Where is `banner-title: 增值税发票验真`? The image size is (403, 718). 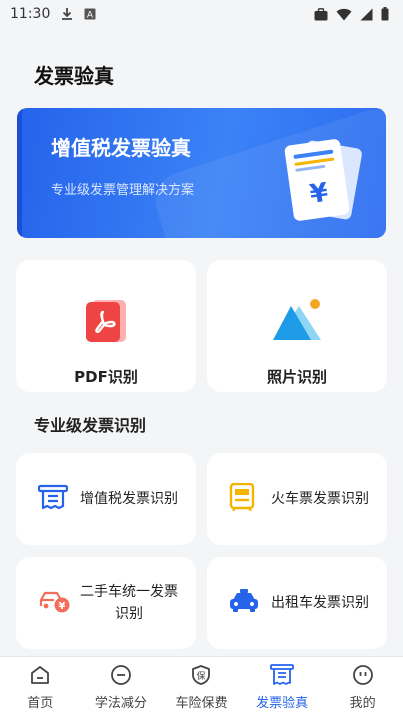 banner-title: 增值税发票验真 is located at coordinates (121, 148).